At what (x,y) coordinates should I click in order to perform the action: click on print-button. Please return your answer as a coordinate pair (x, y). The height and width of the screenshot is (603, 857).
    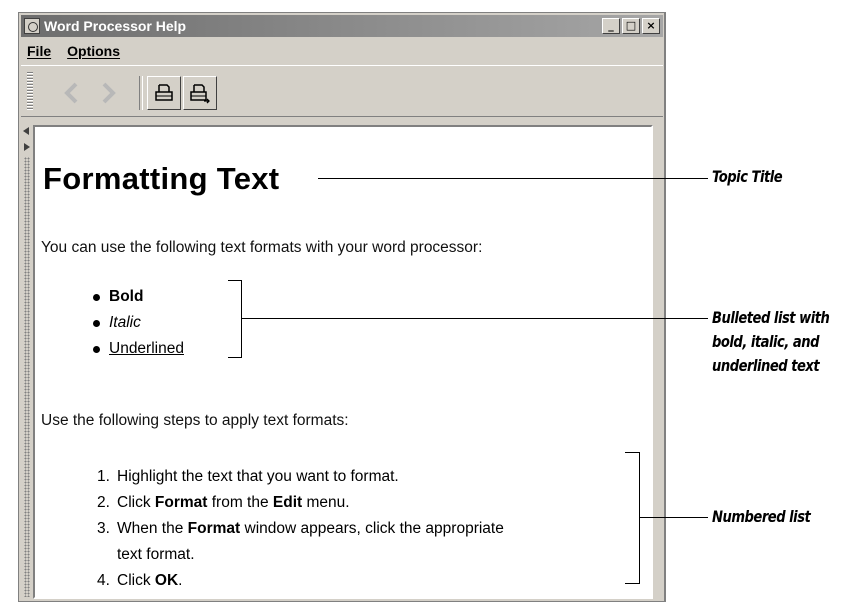
    Looking at the image, I should click on (164, 93).